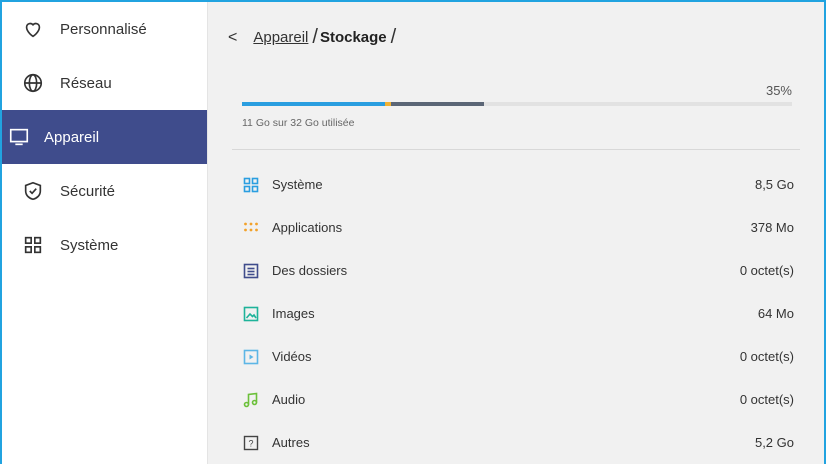 The image size is (826, 464). I want to click on video-icon, so click(251, 357).